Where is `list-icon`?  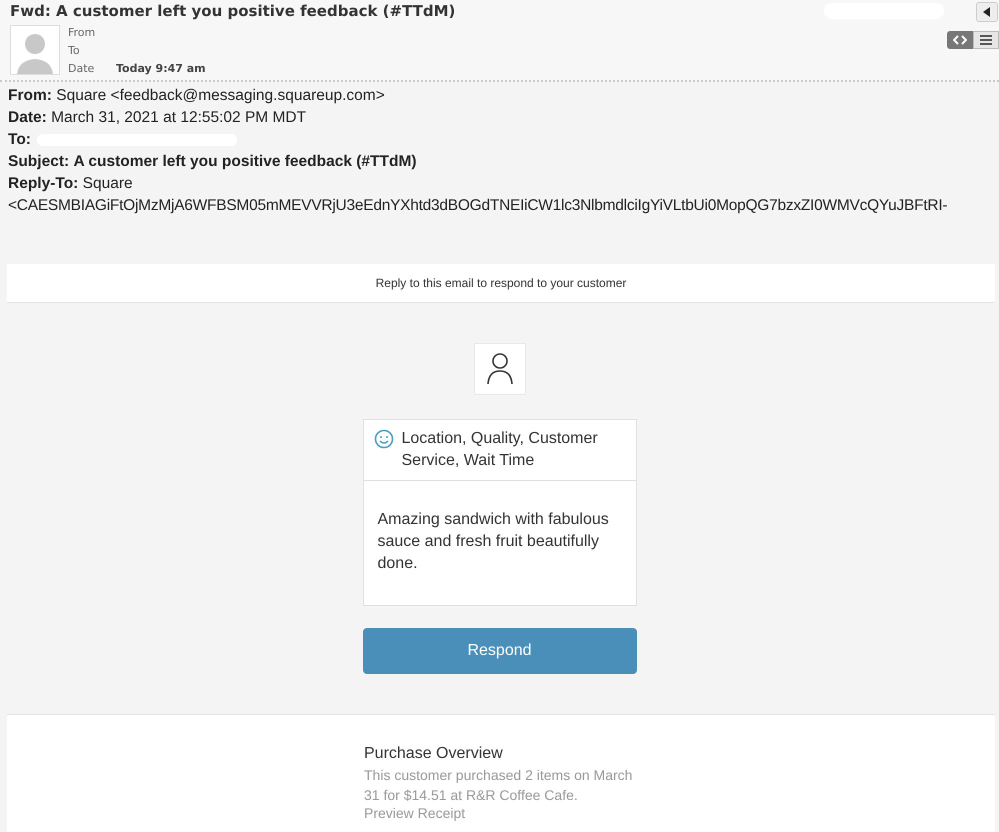 list-icon is located at coordinates (986, 40).